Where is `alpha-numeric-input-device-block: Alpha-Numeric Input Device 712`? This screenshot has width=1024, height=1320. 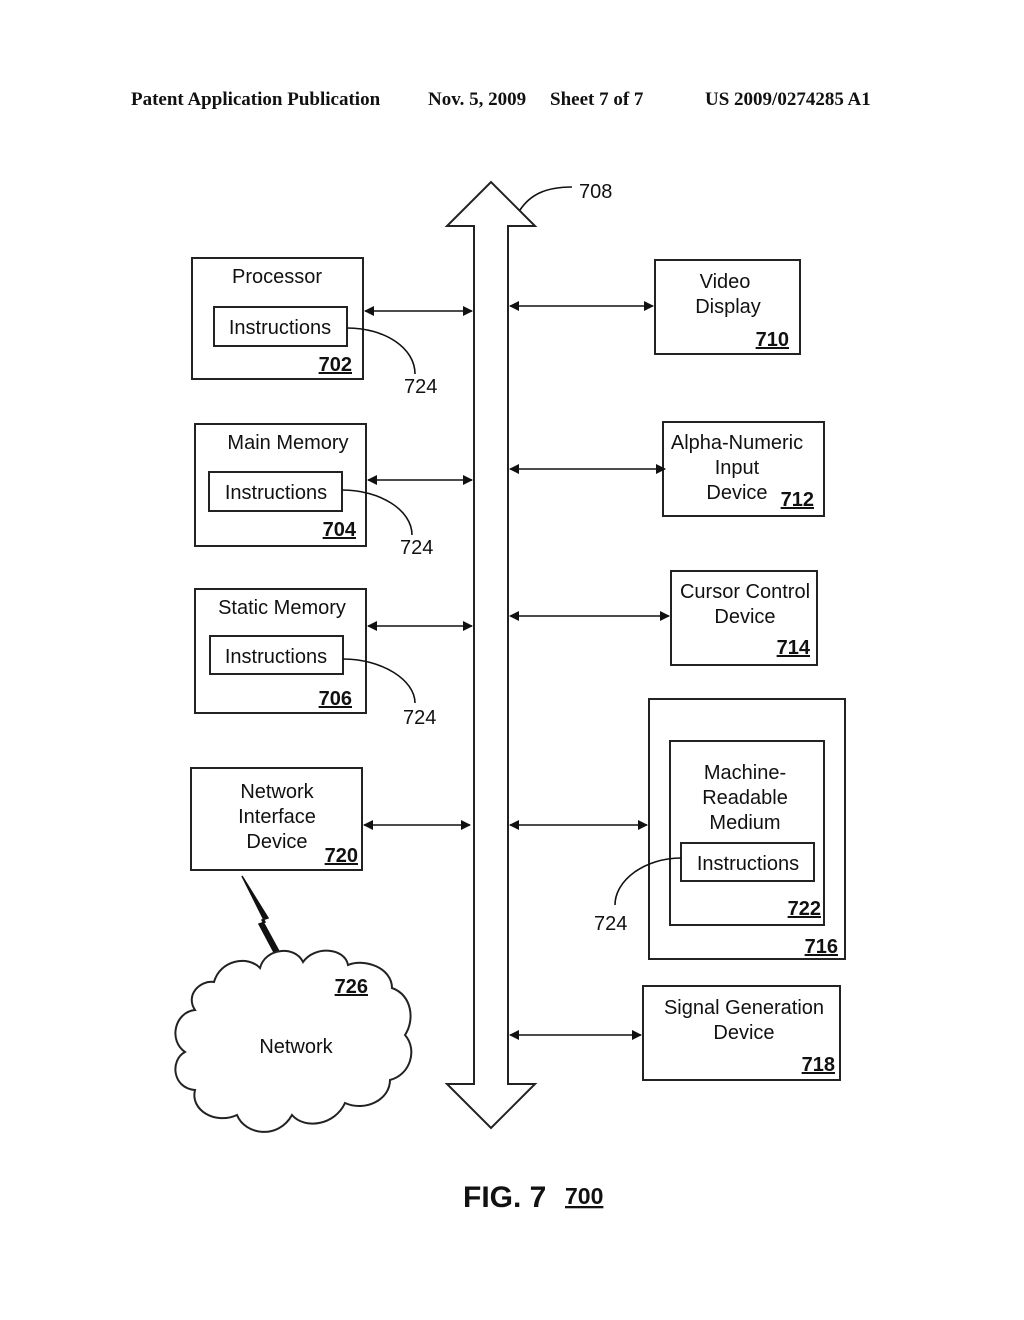
alpha-numeric-input-device-block: Alpha-Numeric Input Device 712 is located at coordinates (667, 469).